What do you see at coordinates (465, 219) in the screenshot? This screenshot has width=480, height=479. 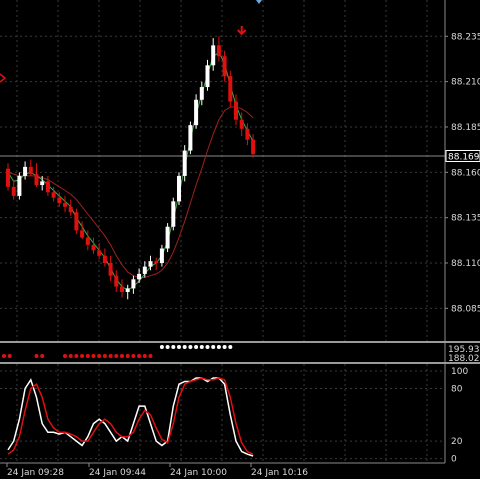 I see `price-tick-label: 88.135` at bounding box center [465, 219].